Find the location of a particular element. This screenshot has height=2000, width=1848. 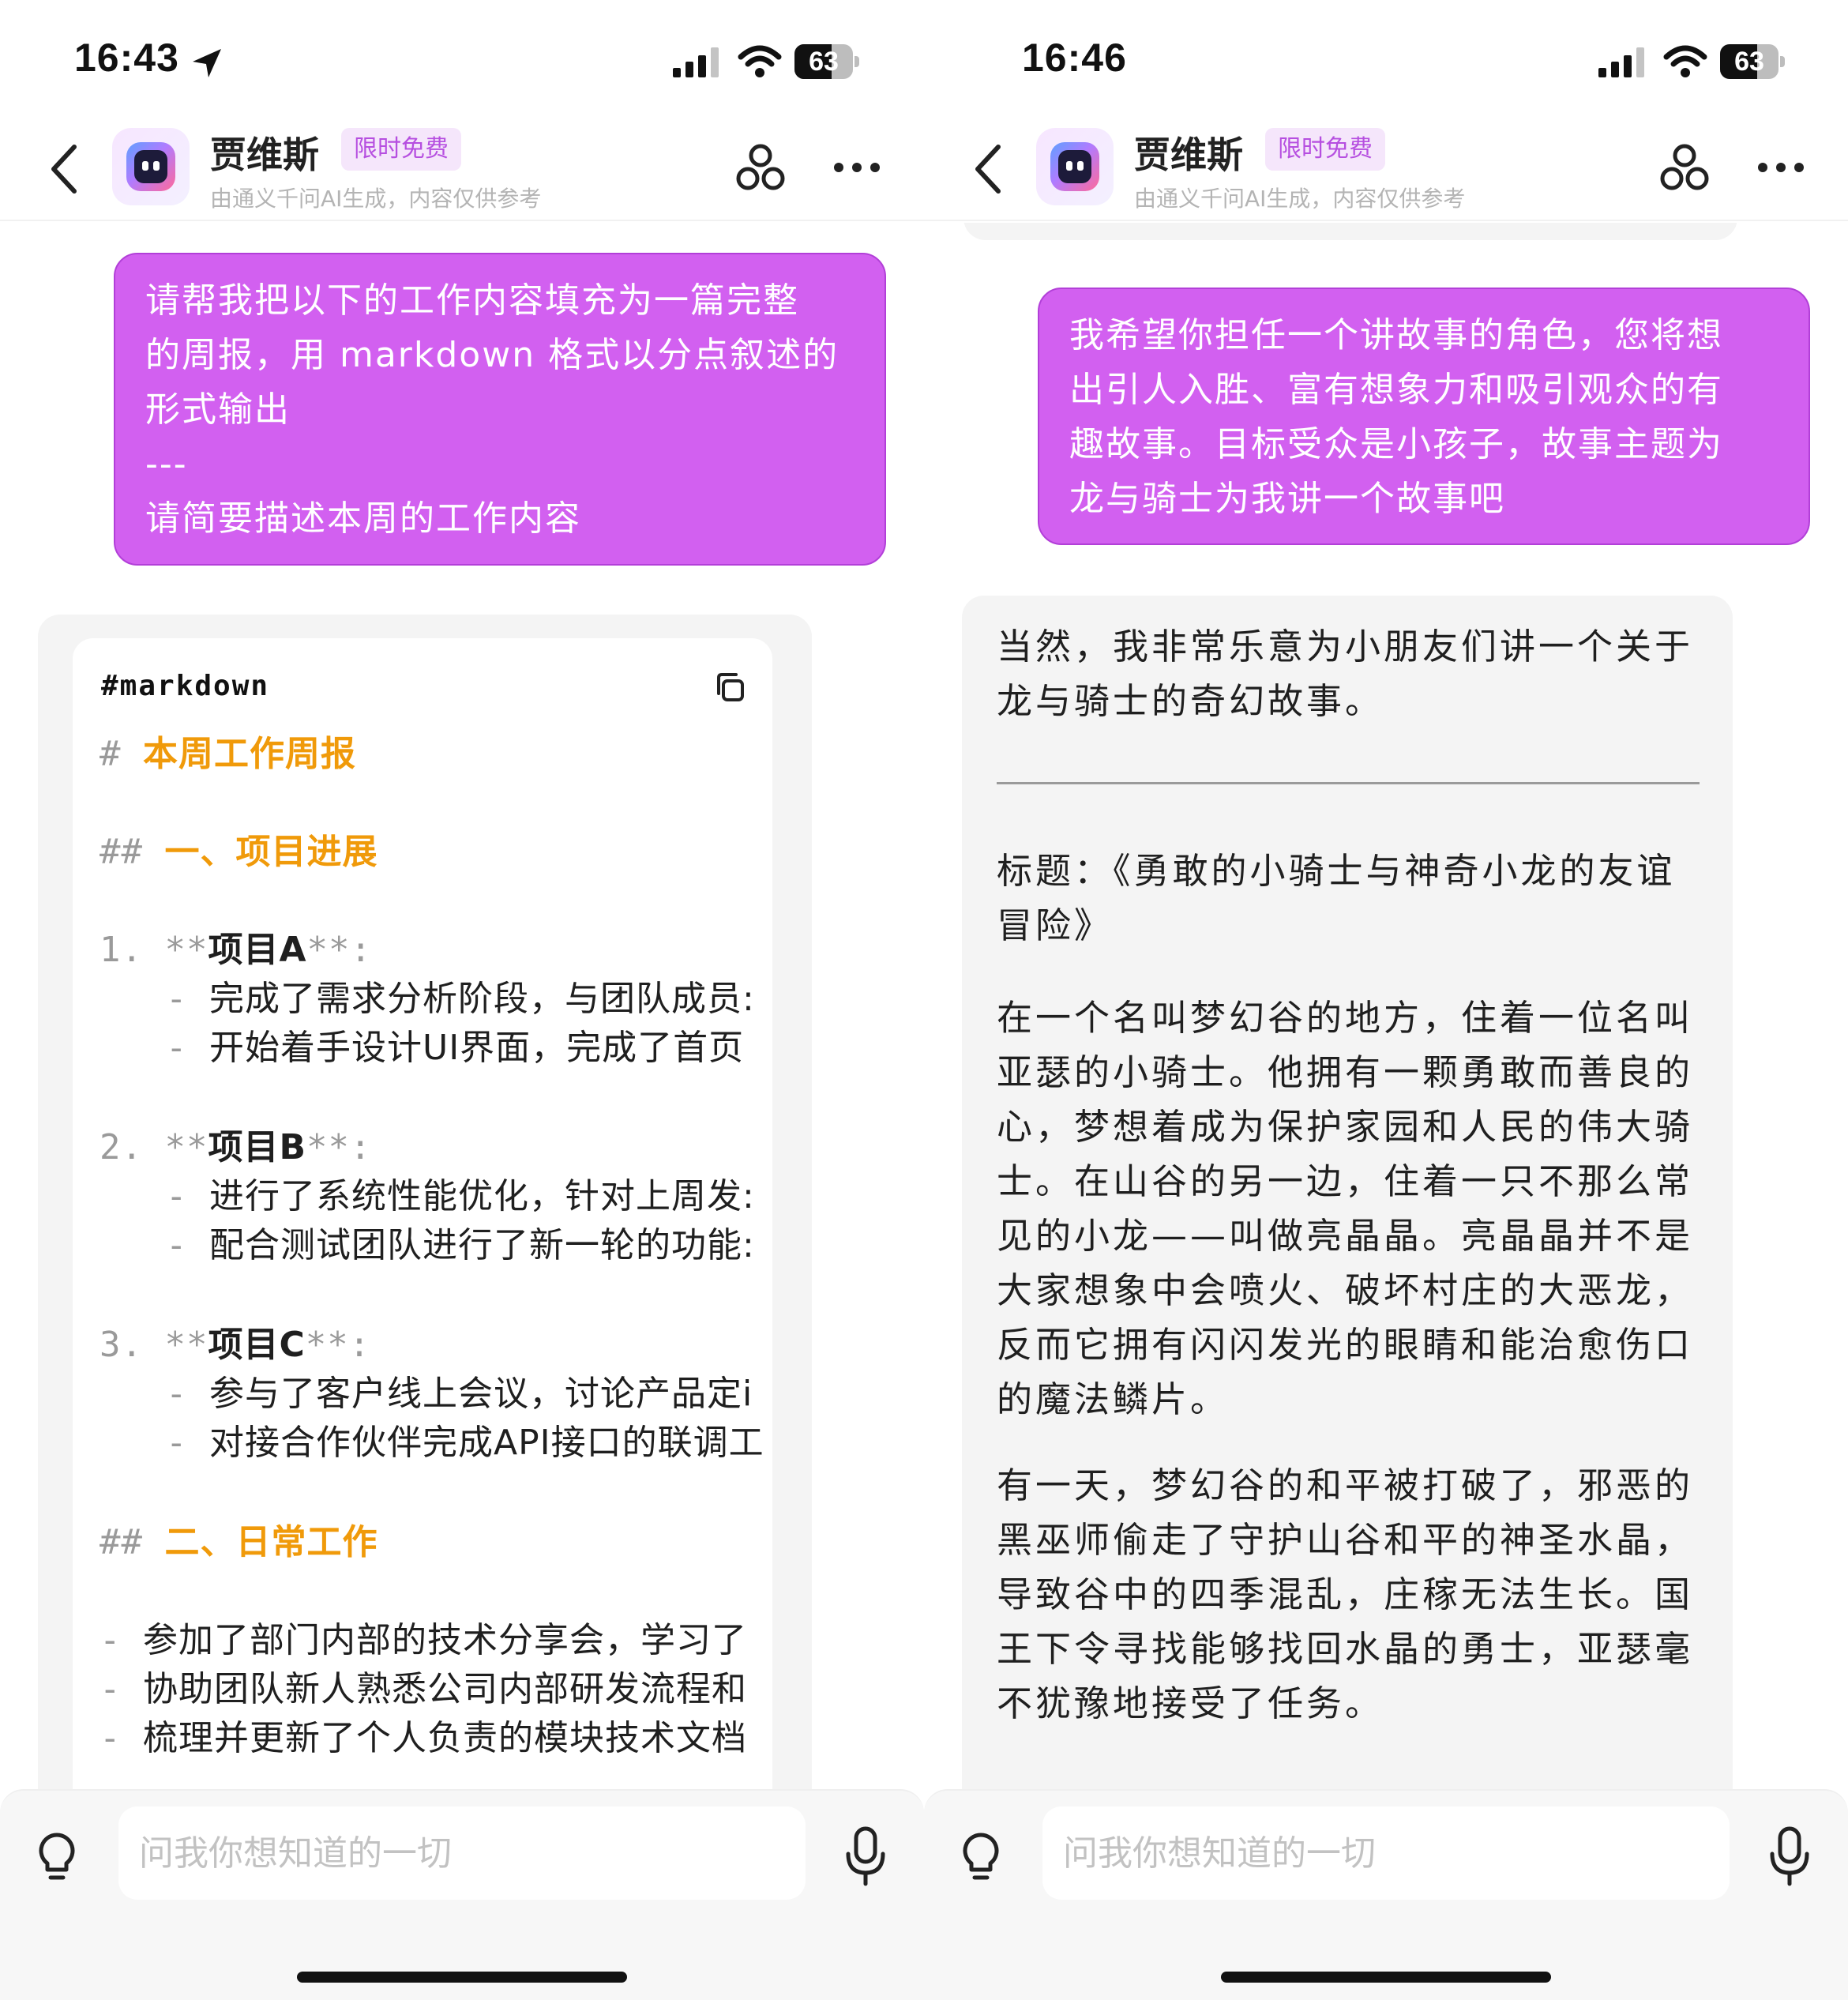

story-title: 标题：《勇敢的小骑士与神奇小龙的友谊冒险》 is located at coordinates (1336, 898).